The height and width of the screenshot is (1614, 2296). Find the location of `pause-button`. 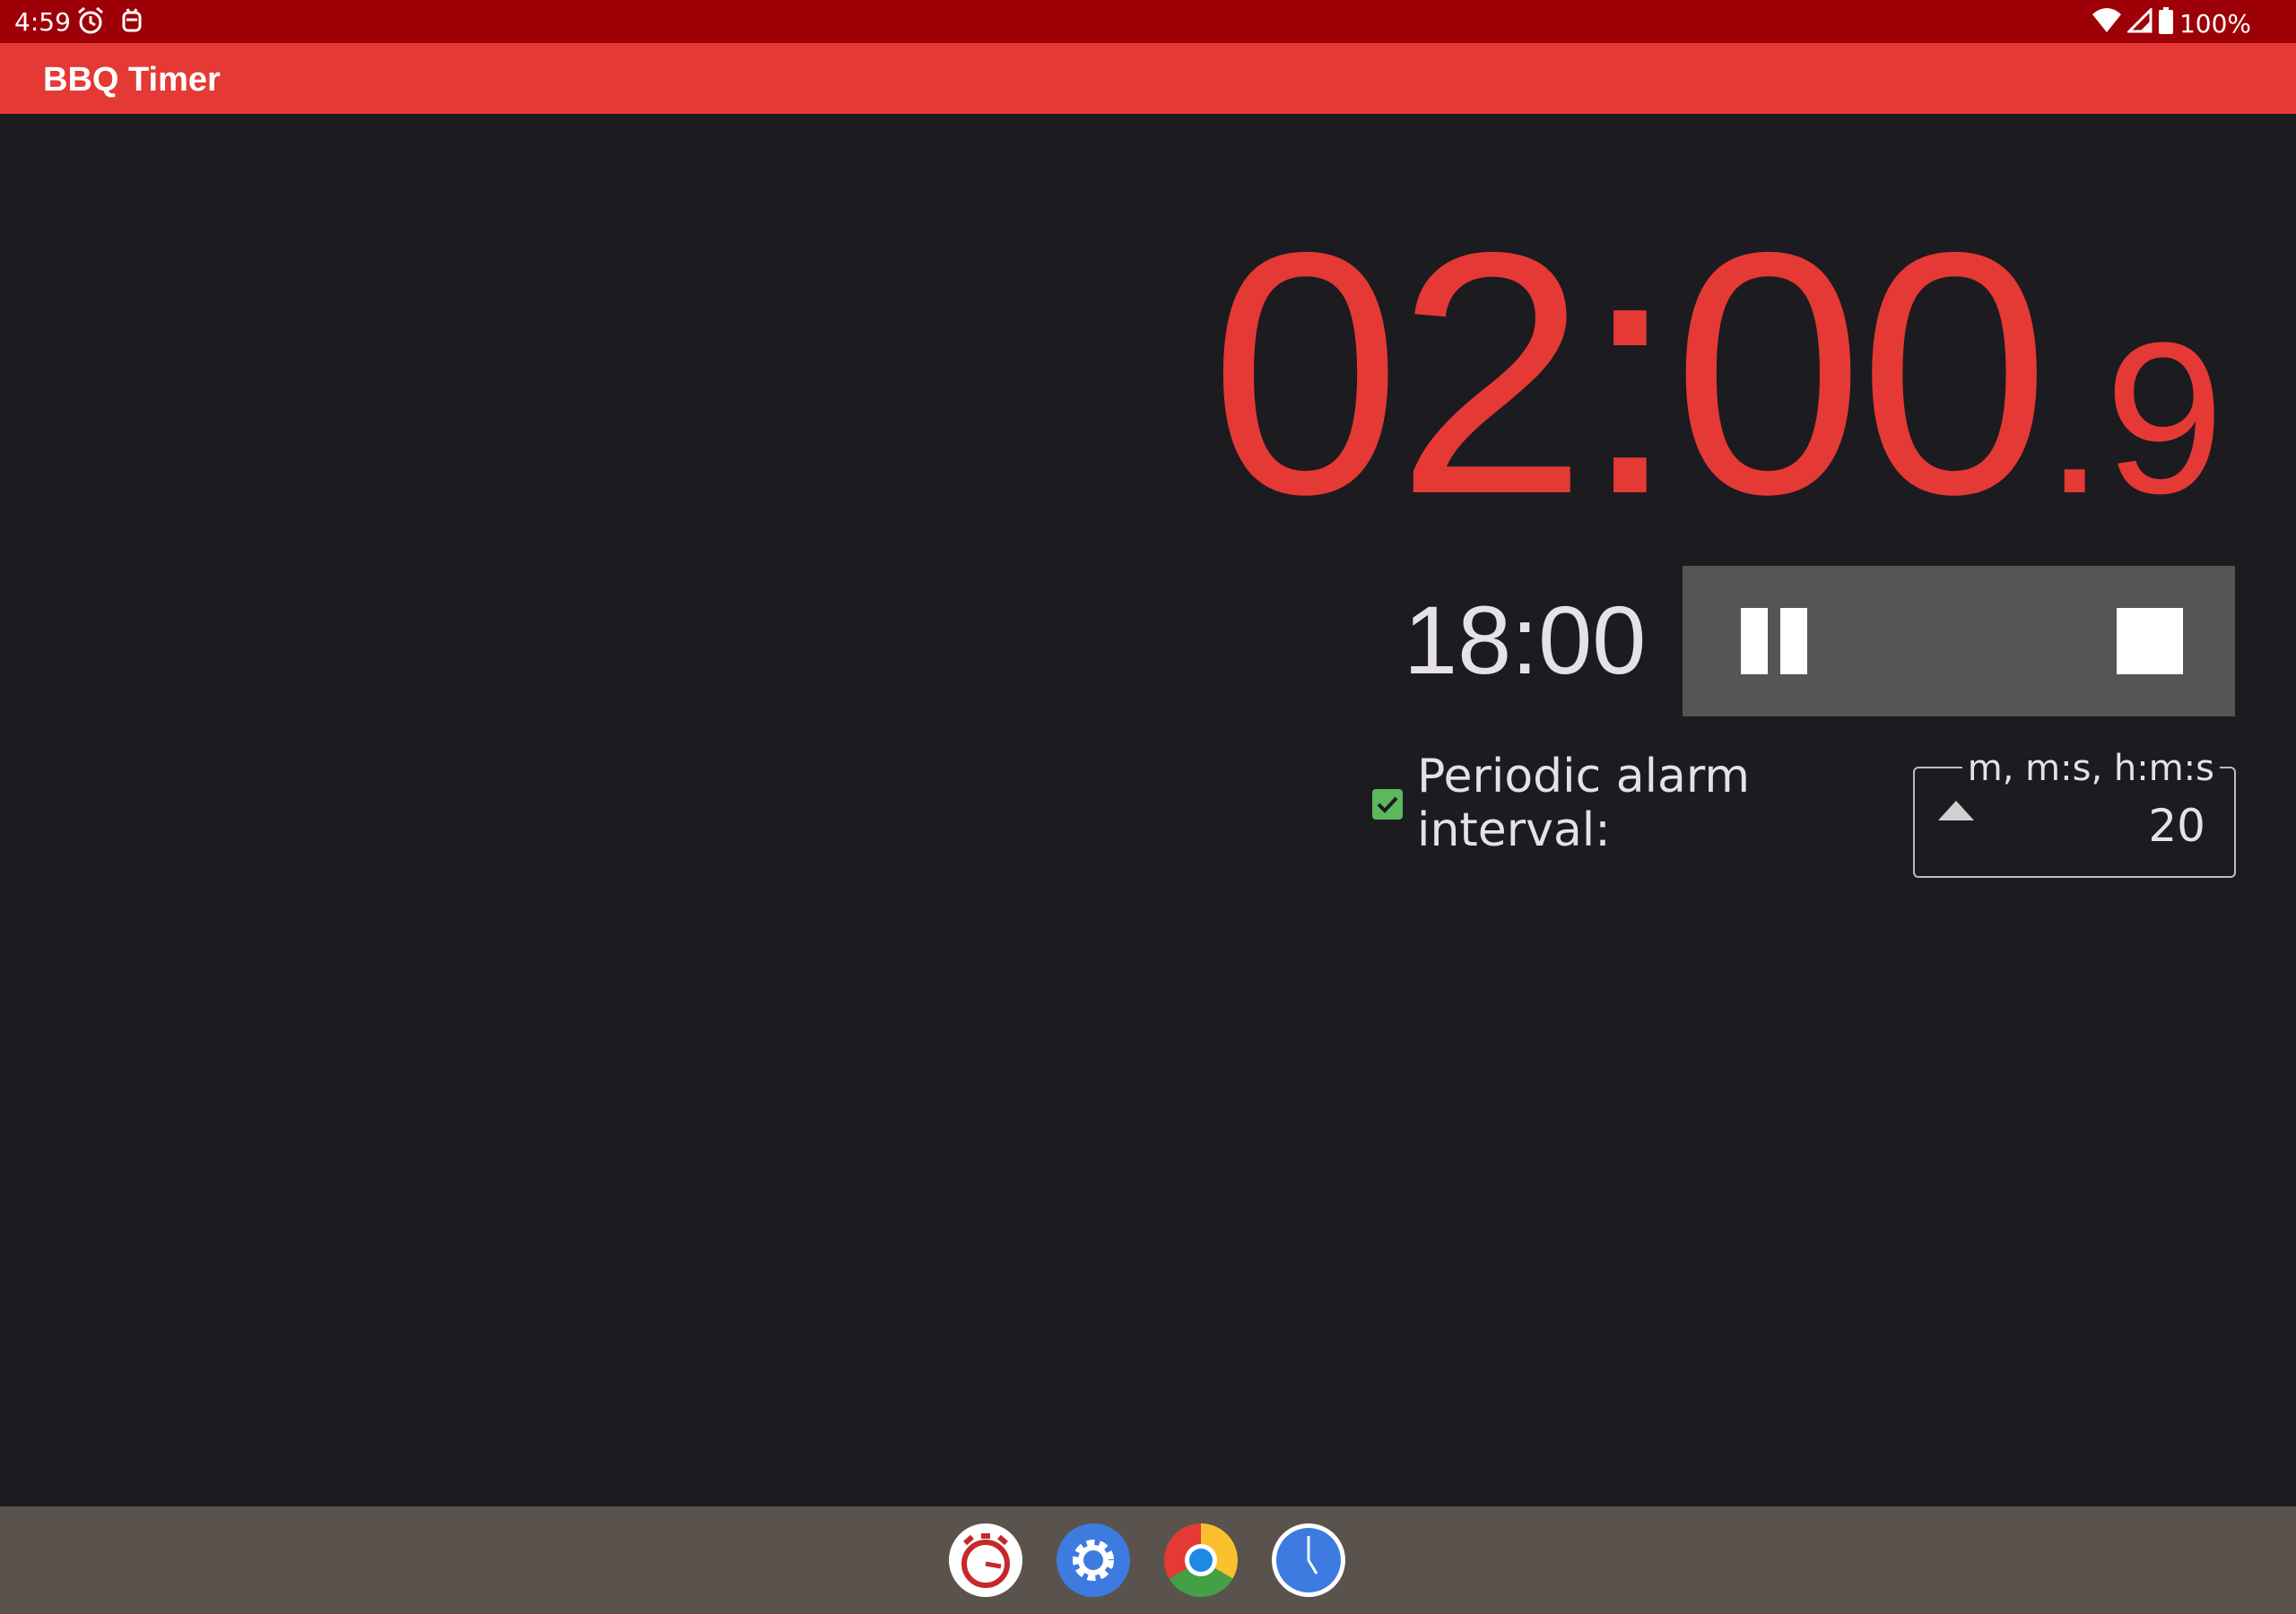

pause-button is located at coordinates (1772, 641).